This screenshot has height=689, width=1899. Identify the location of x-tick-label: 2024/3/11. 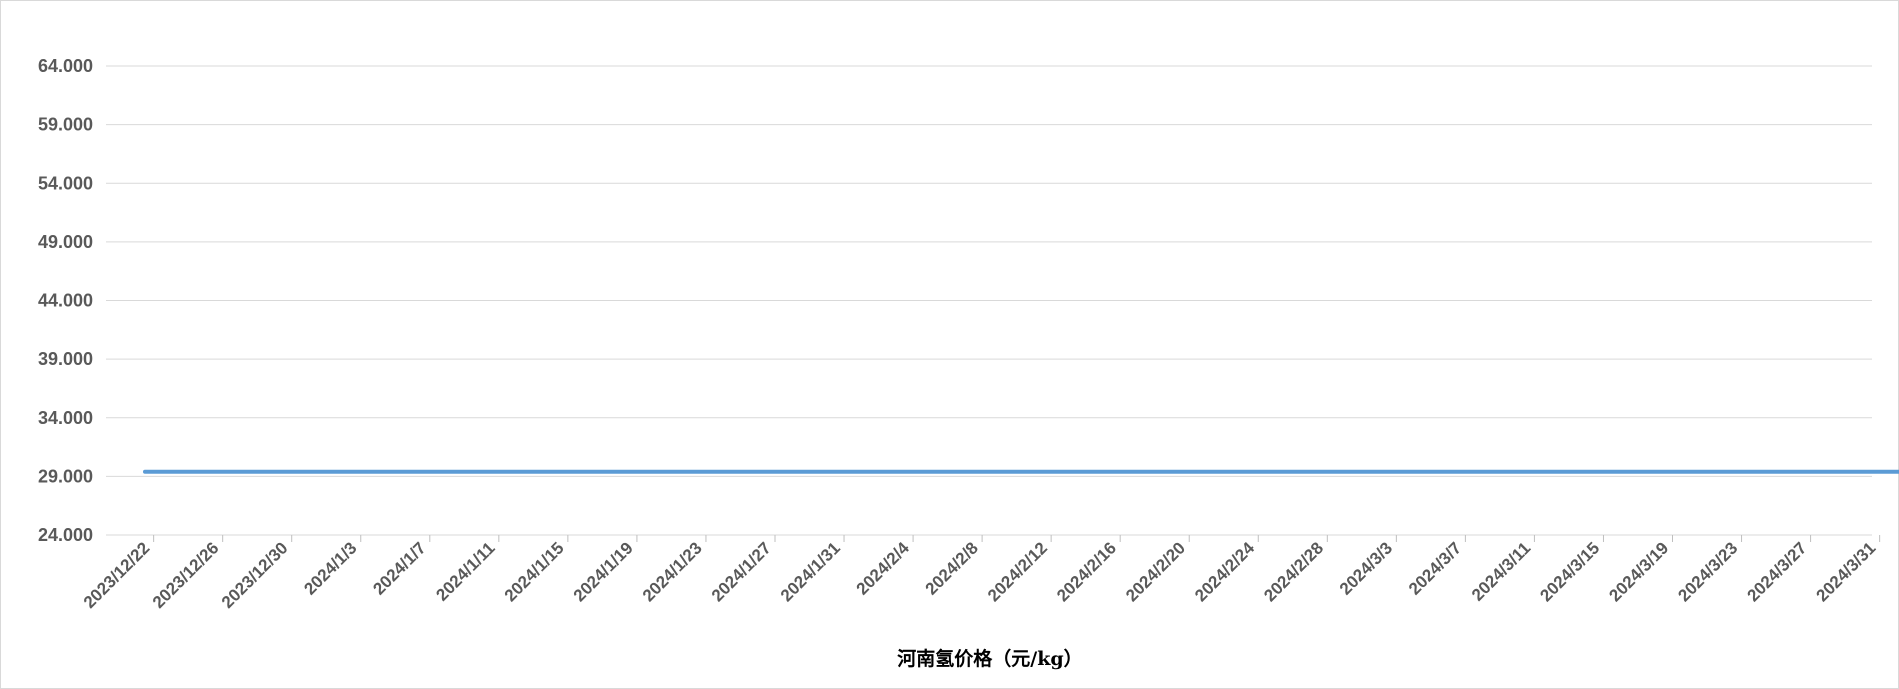
(1501, 571).